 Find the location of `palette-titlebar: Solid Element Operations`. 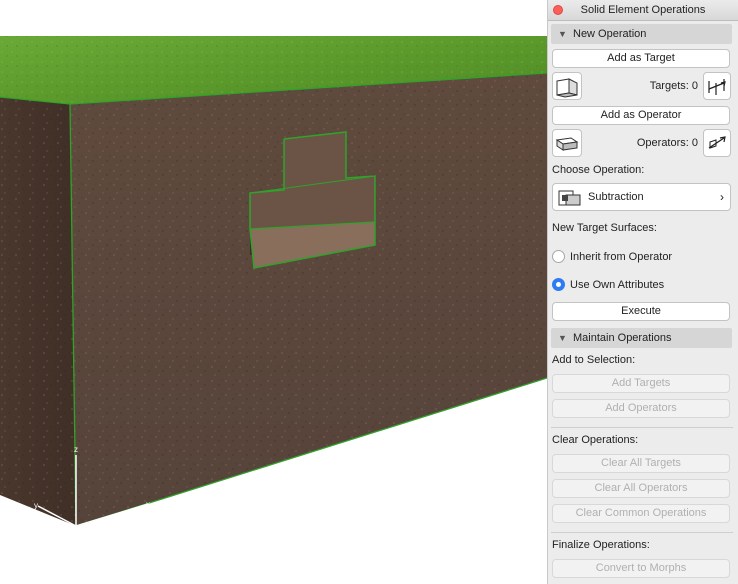

palette-titlebar: Solid Element Operations is located at coordinates (643, 10).